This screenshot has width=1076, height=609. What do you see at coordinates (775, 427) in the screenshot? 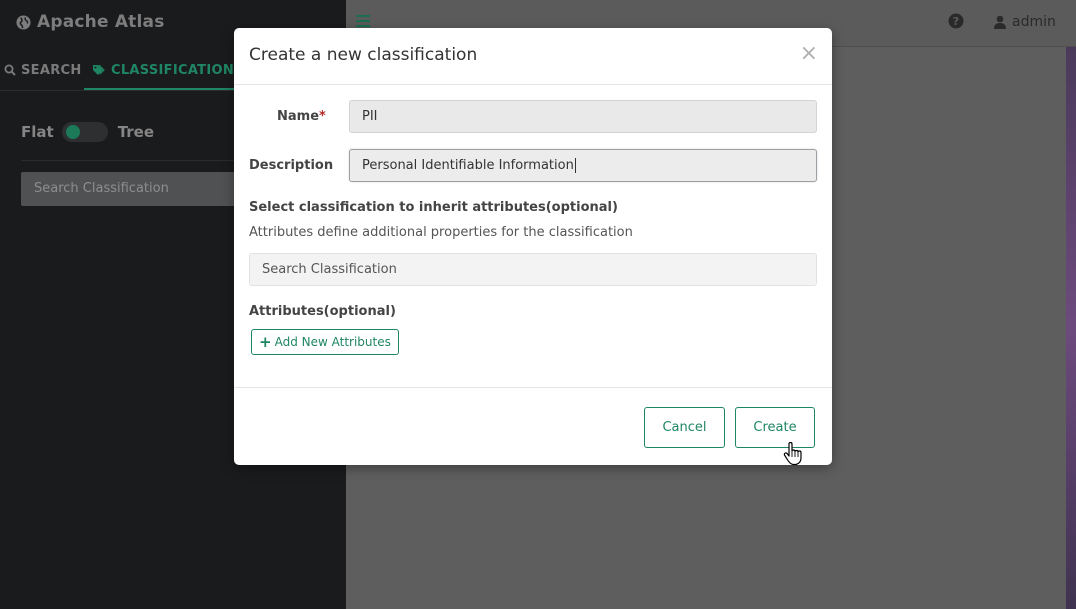
I see `create-button: Create` at bounding box center [775, 427].